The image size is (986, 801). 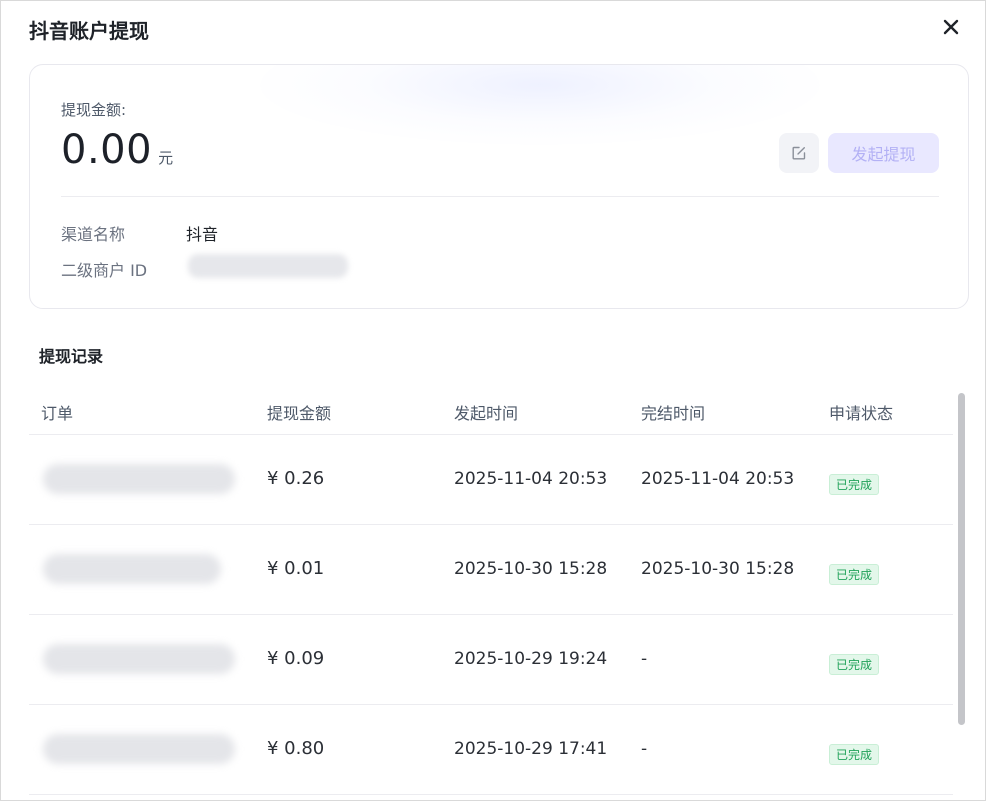 I want to click on dialog-title: 抖音账户提现, so click(x=89, y=31).